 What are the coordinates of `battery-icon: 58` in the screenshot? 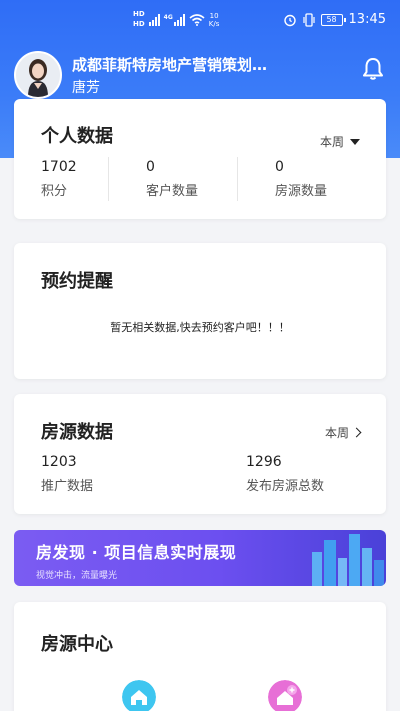 It's located at (333, 19).